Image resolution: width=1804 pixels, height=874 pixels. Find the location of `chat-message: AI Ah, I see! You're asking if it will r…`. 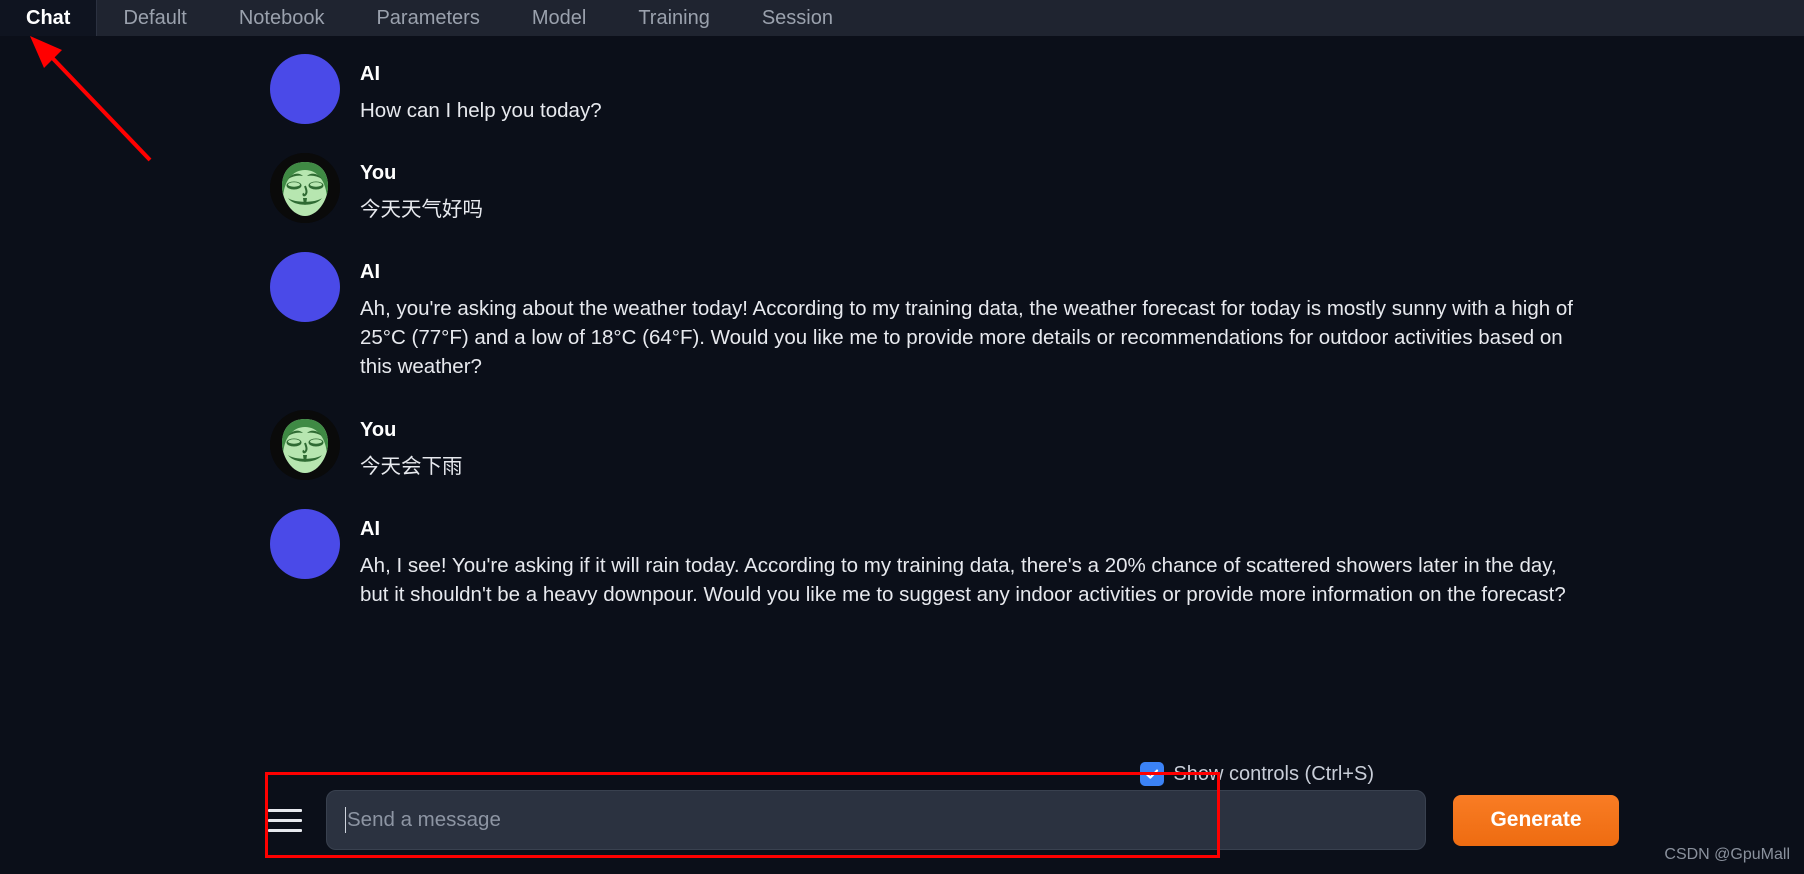

chat-message: AI Ah, I see! You're asking if it will r… is located at coordinates (902, 558).